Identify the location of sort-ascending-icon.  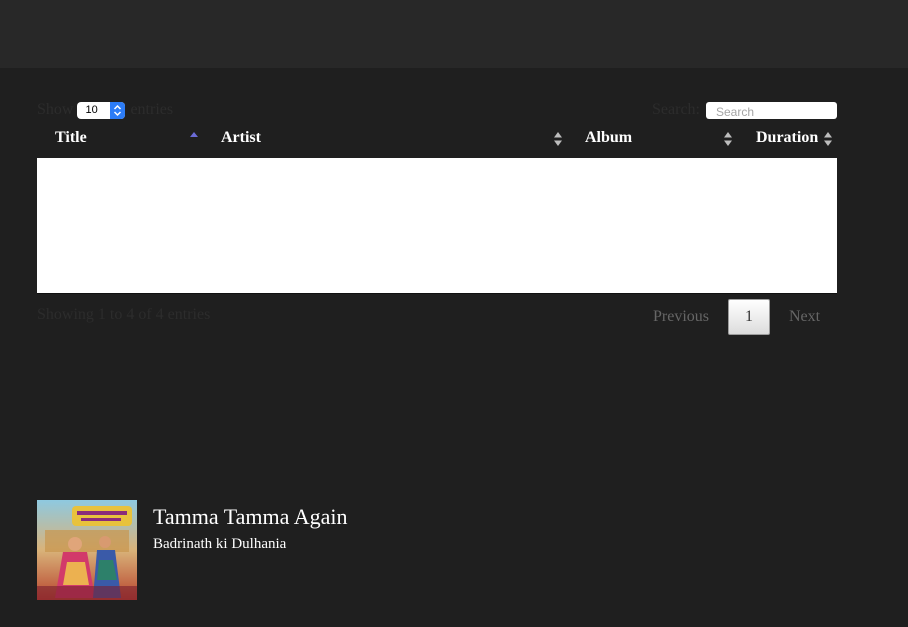
(194, 134).